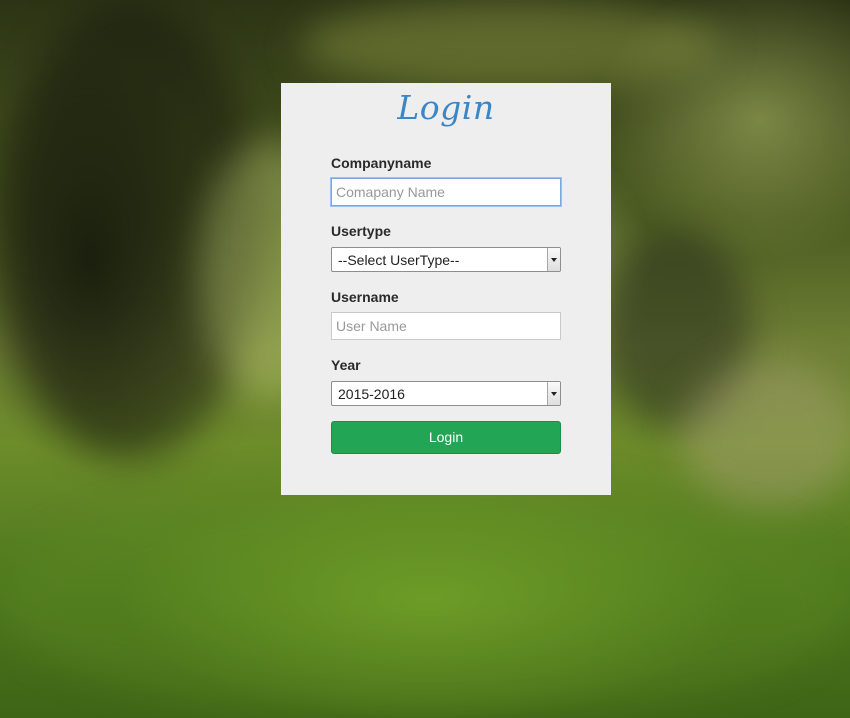 This screenshot has width=850, height=718. What do you see at coordinates (371, 394) in the screenshot?
I see `year-selected-value: 2015-2016` at bounding box center [371, 394].